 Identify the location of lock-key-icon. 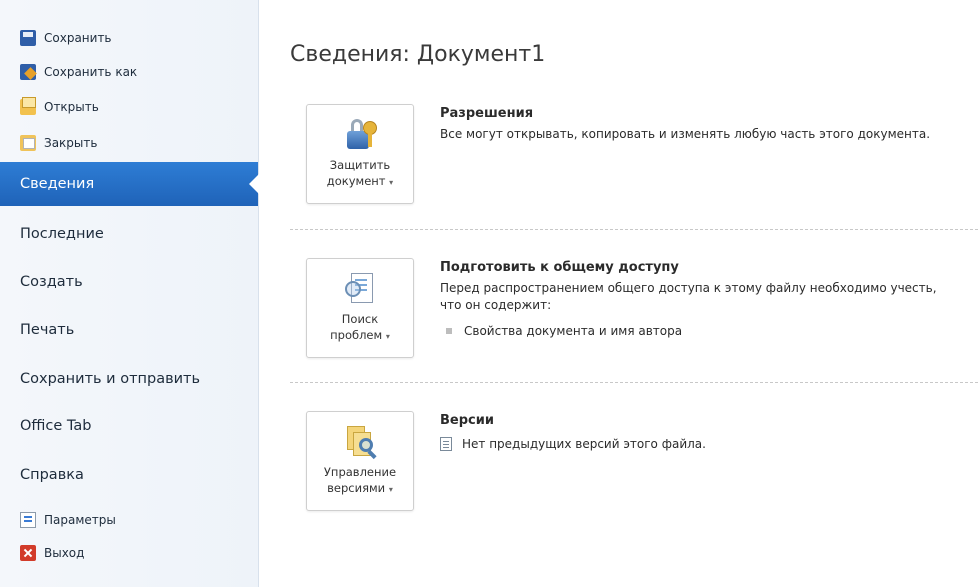
(360, 134).